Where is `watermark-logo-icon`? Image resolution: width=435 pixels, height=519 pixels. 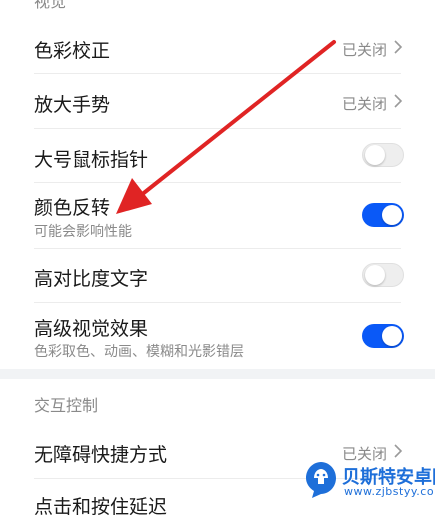 watermark-logo-icon is located at coordinates (321, 480).